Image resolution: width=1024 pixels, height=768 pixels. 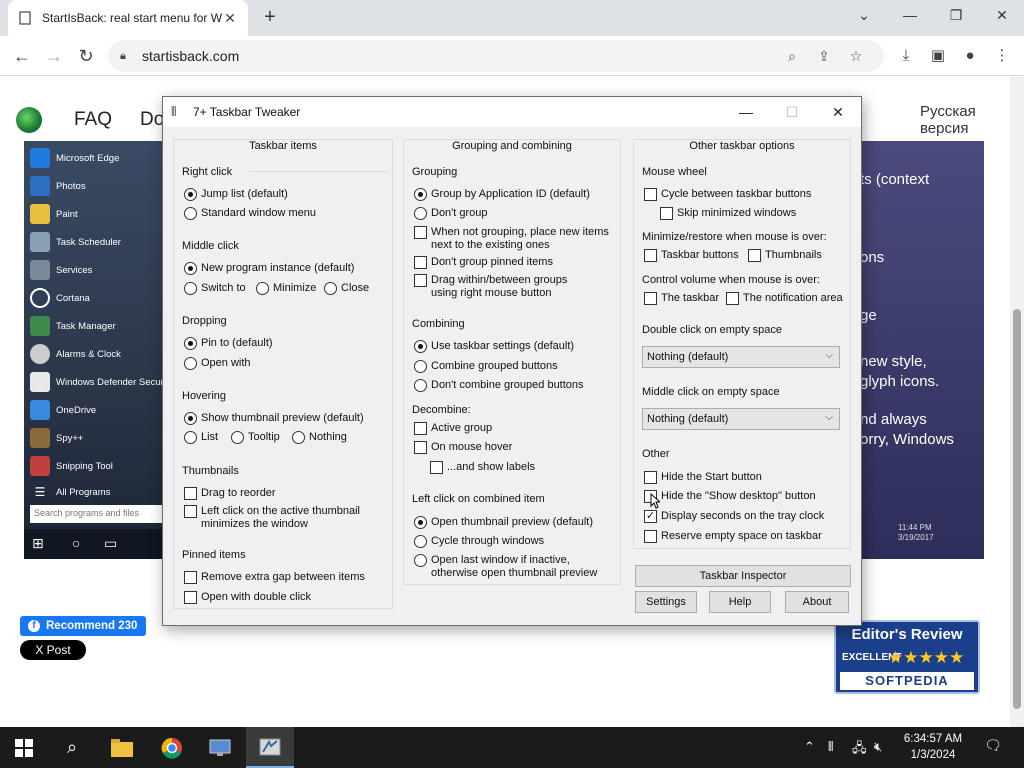 I want to click on start-search-box: Search programs and files, so click(x=100, y=514).